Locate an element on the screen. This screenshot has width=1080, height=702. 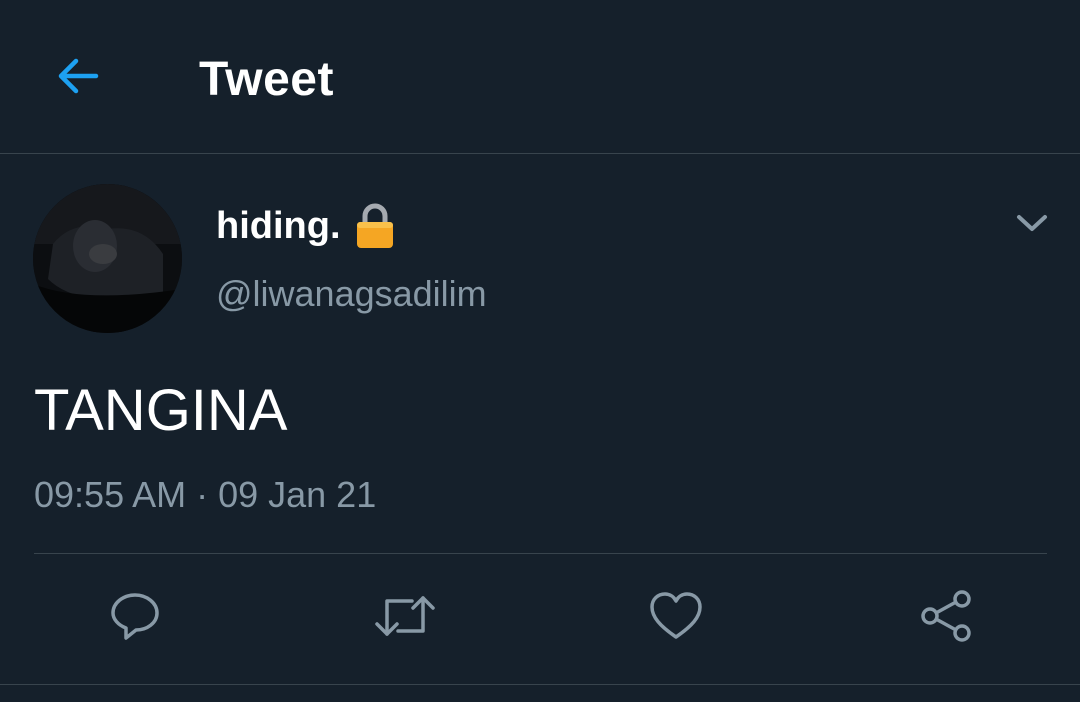
avatar is located at coordinates (107, 258).